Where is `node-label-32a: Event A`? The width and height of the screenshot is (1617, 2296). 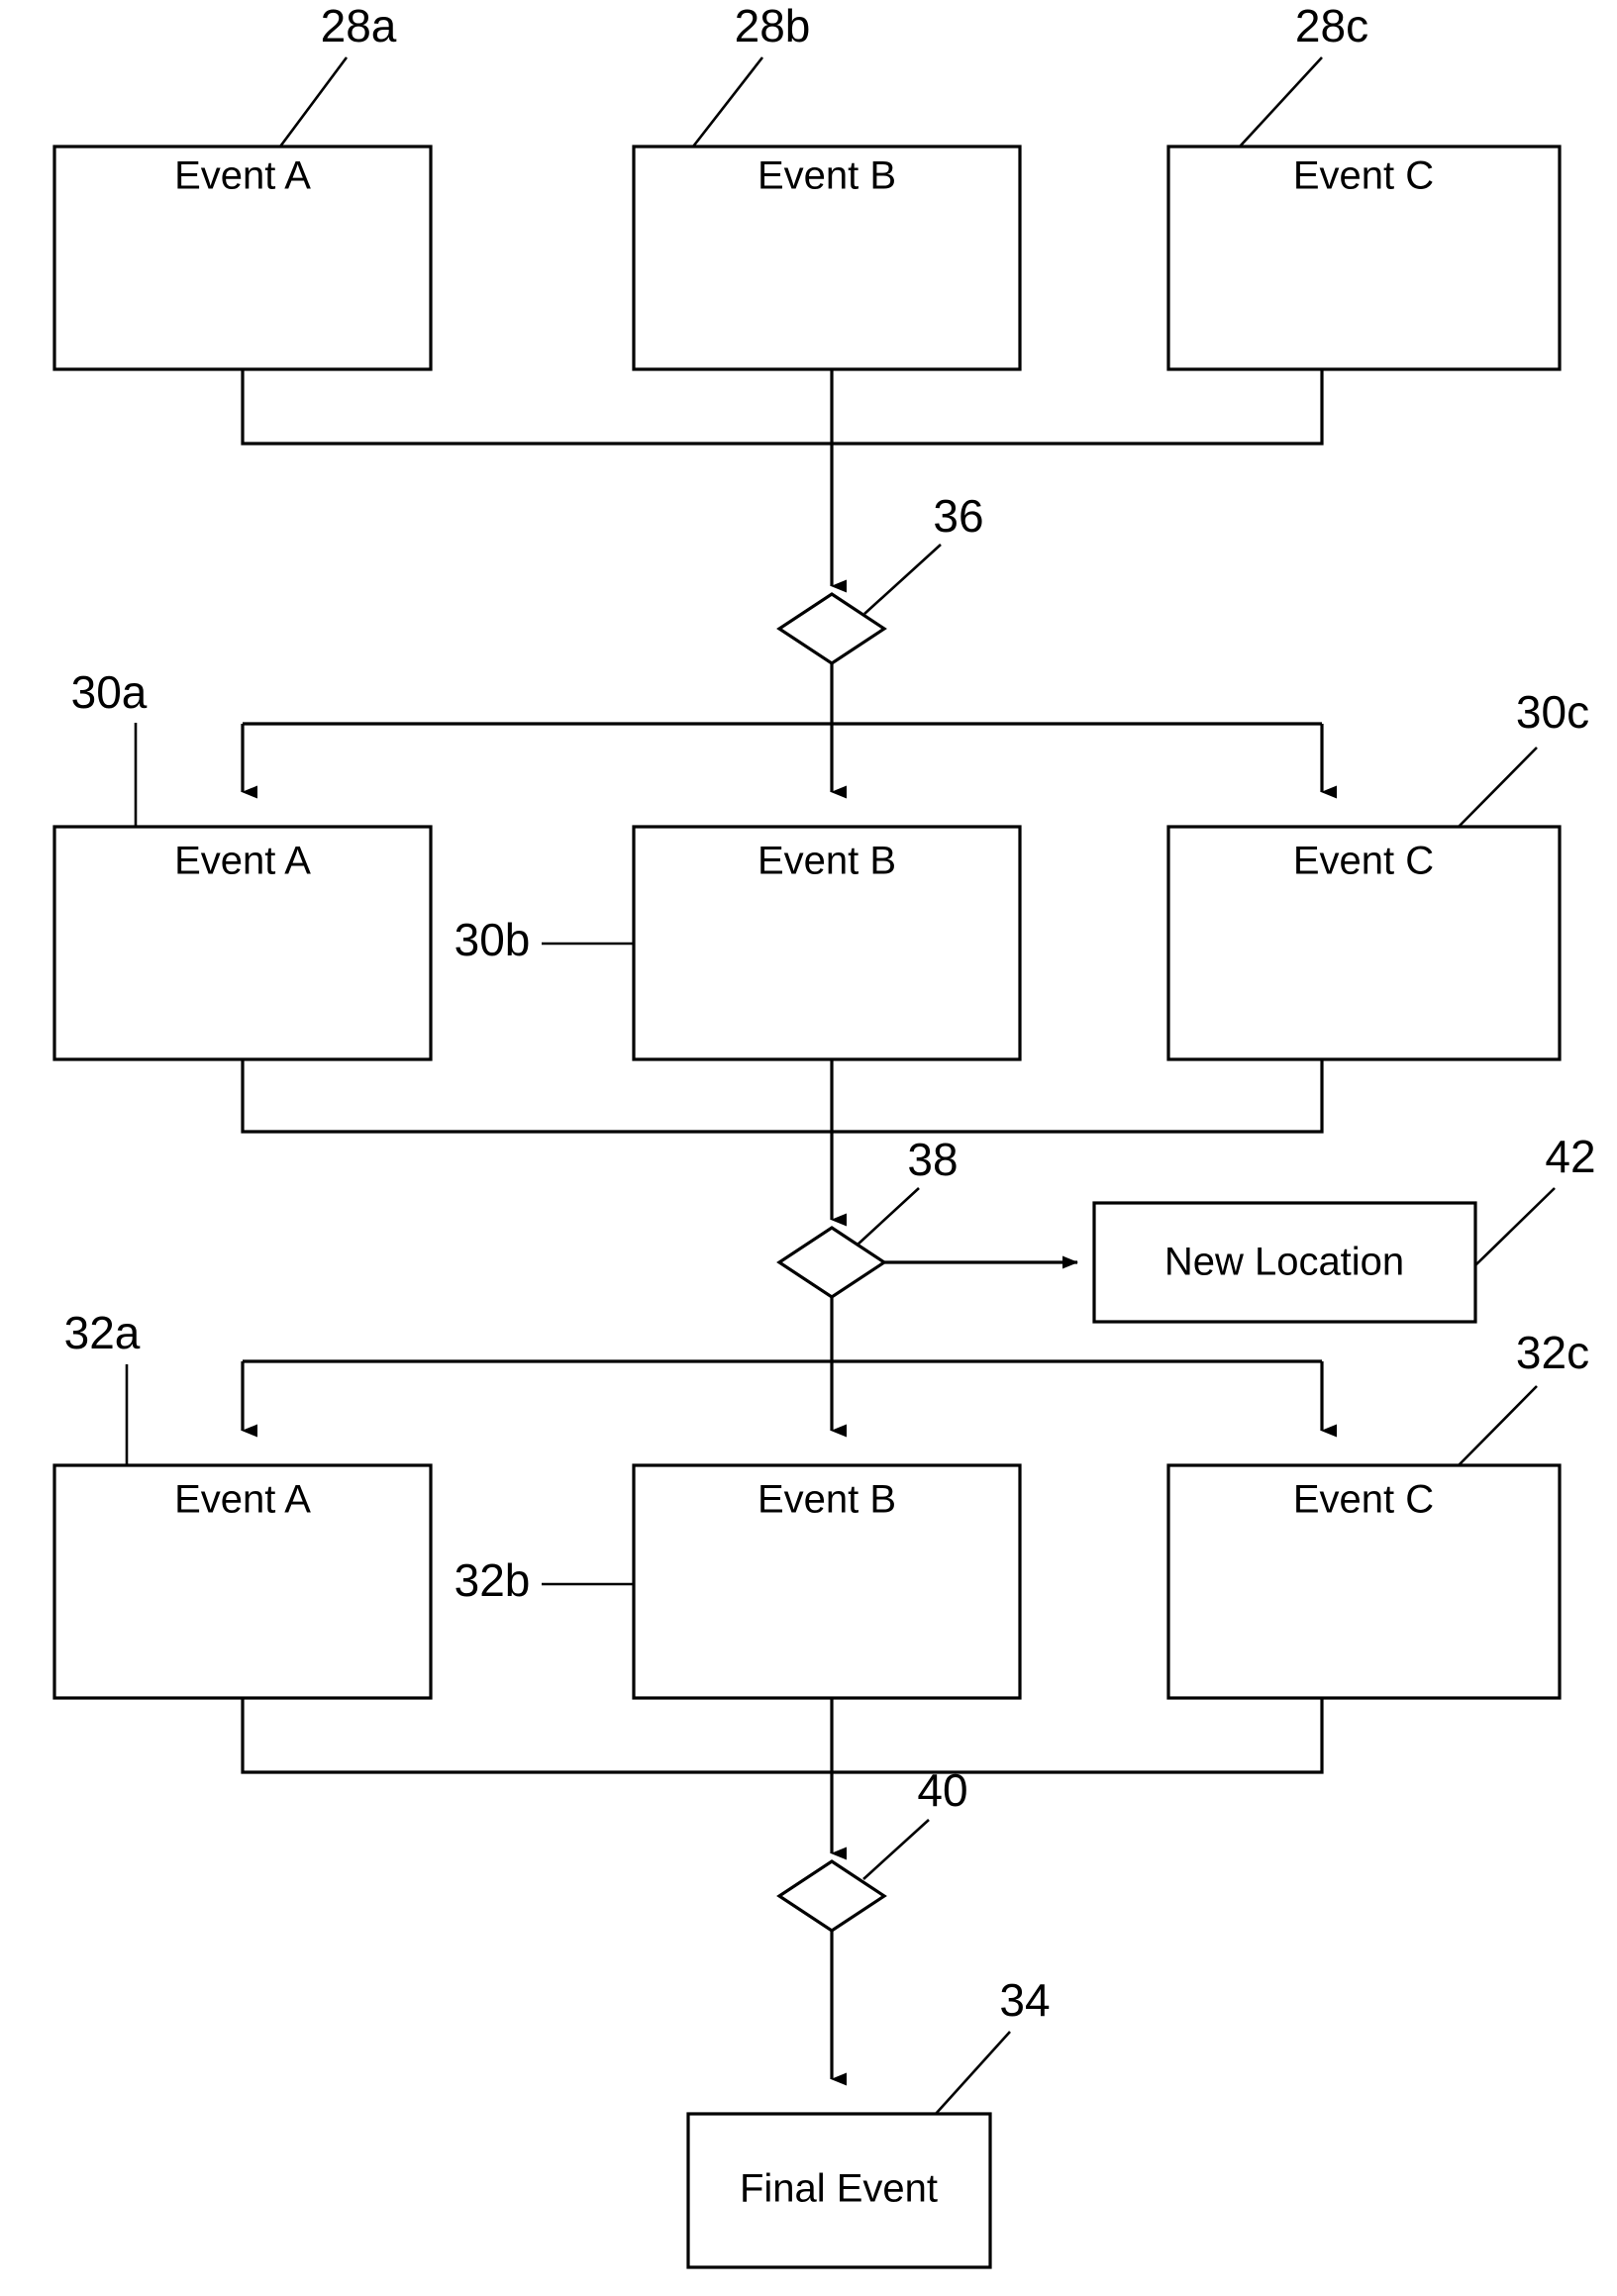 node-label-32a: Event A is located at coordinates (242, 1500).